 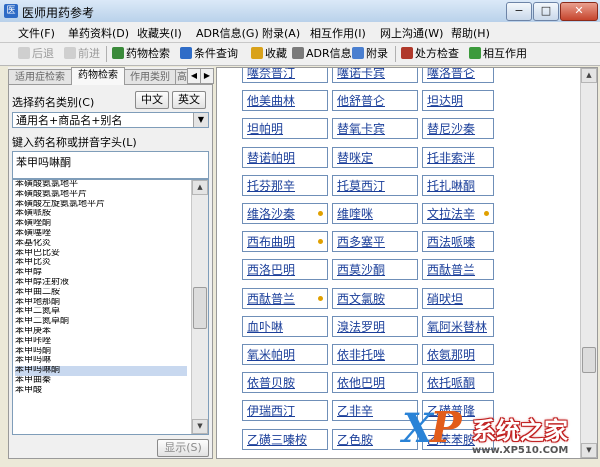 I want to click on drug-list-item: 苯磺噻唑, so click(x=101, y=234).